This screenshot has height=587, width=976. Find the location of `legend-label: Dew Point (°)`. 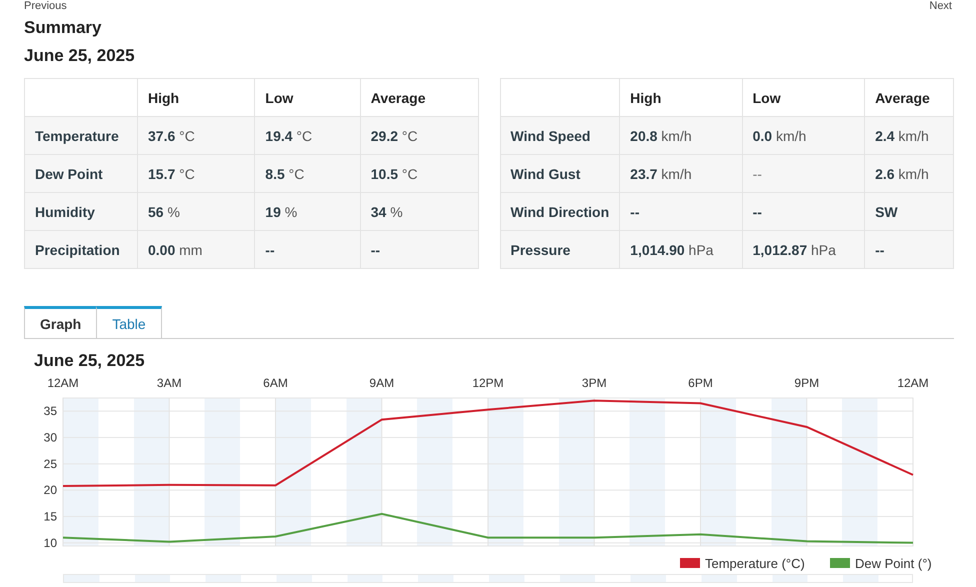

legend-label: Dew Point (°) is located at coordinates (893, 563).